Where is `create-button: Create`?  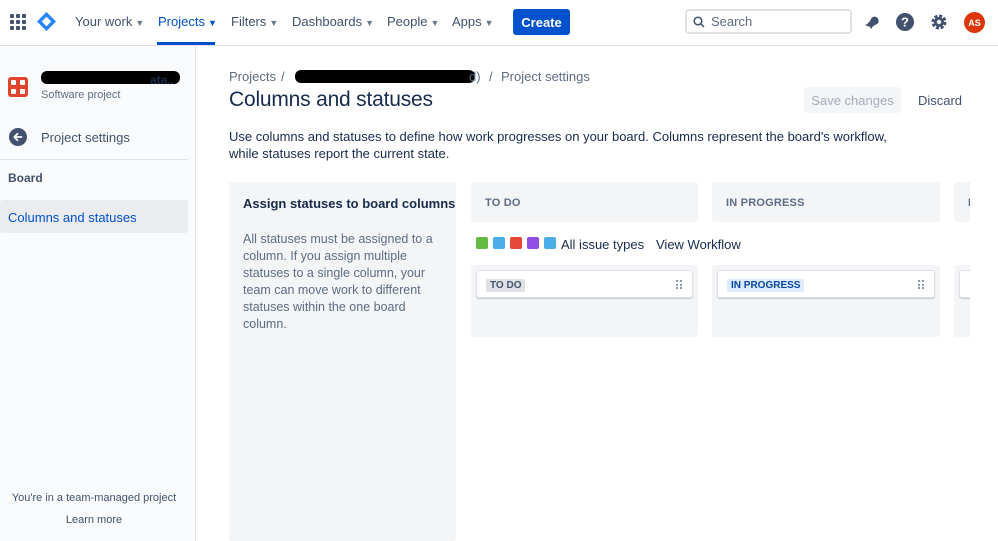 create-button: Create is located at coordinates (541, 22).